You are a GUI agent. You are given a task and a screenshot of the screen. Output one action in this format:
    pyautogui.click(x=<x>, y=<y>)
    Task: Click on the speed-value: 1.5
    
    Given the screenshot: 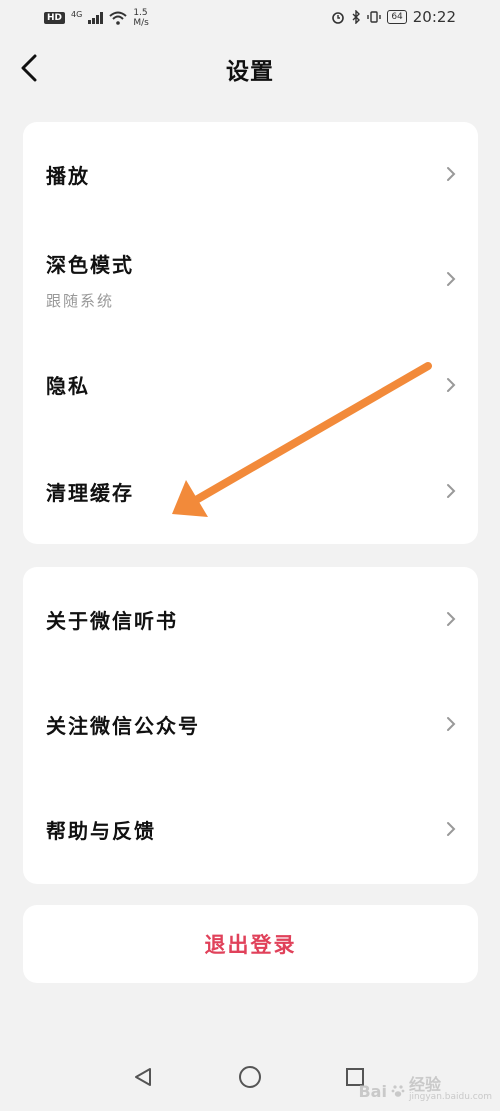 What is the action you would take?
    pyautogui.click(x=140, y=13)
    